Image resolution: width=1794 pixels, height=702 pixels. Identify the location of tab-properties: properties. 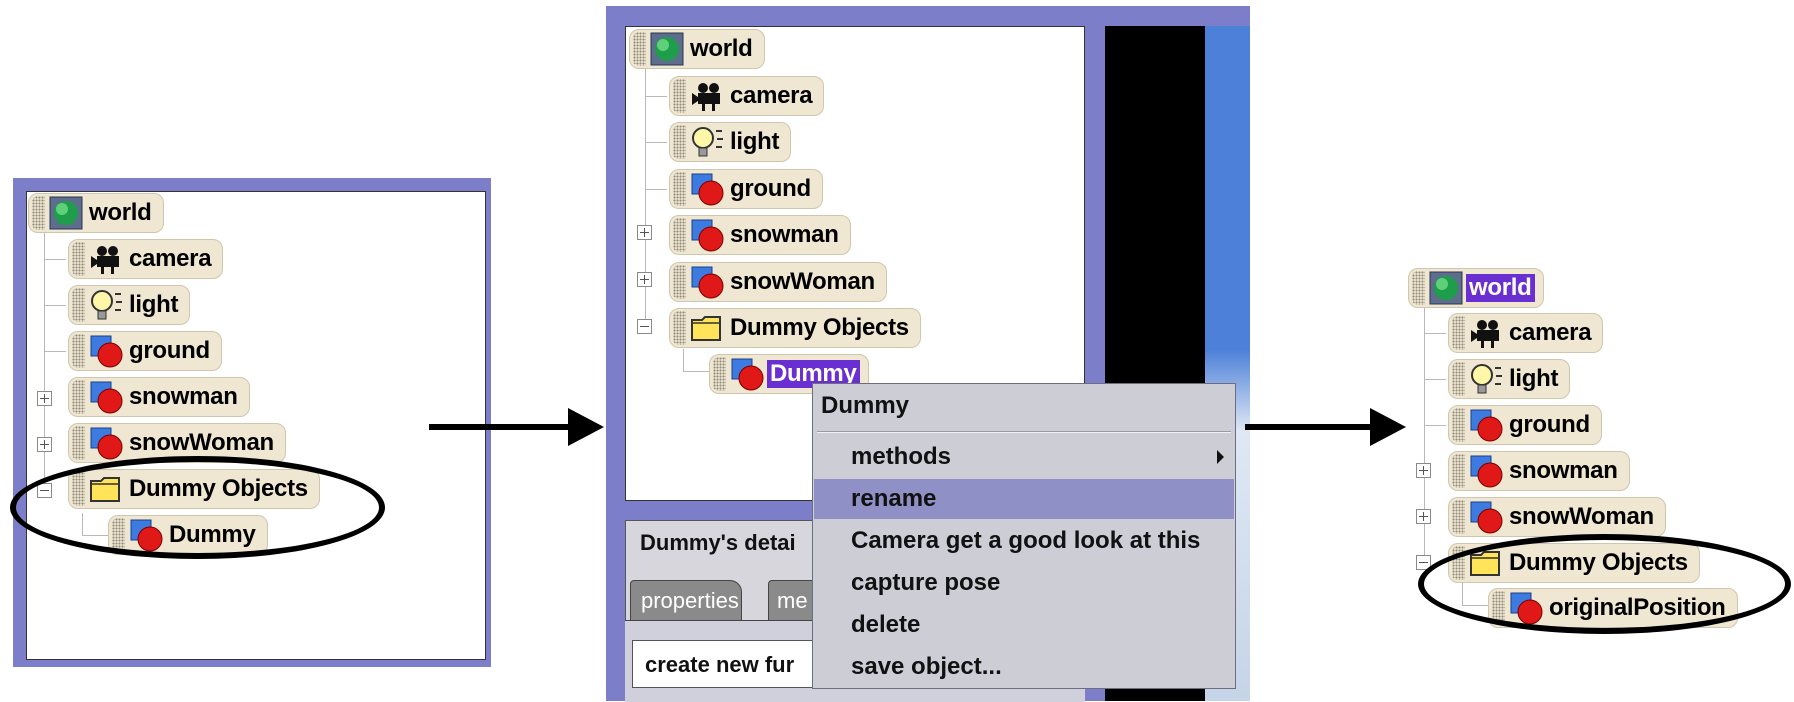
(686, 600).